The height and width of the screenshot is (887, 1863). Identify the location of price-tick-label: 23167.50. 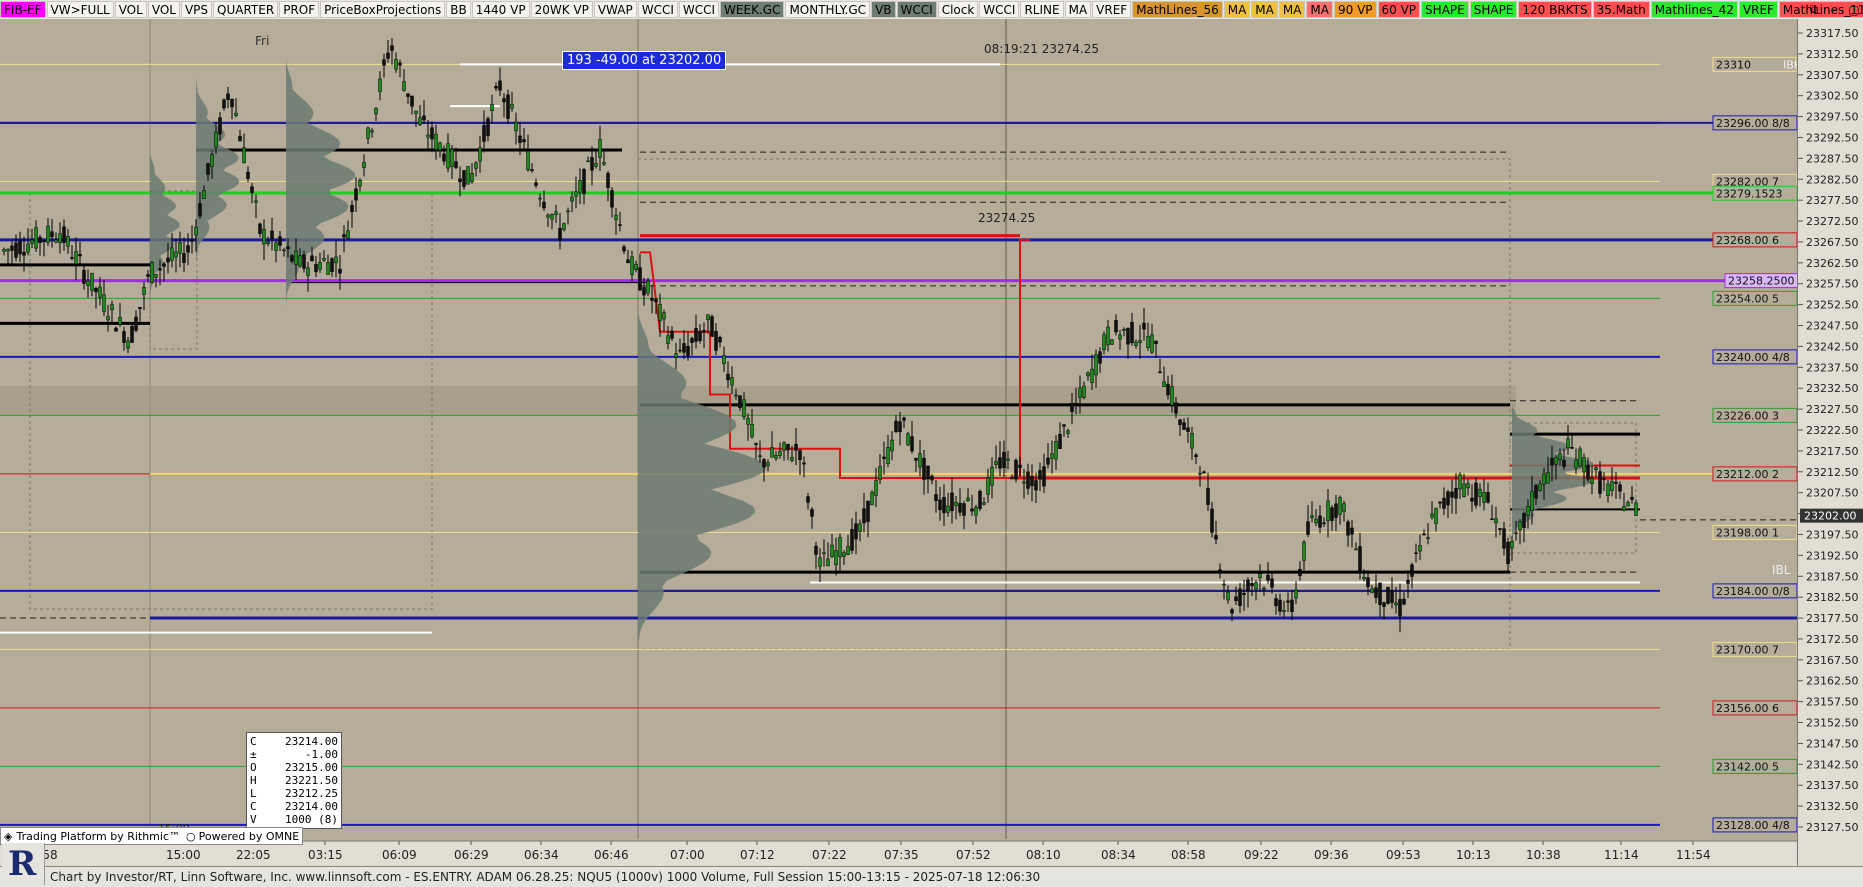
(1832, 660).